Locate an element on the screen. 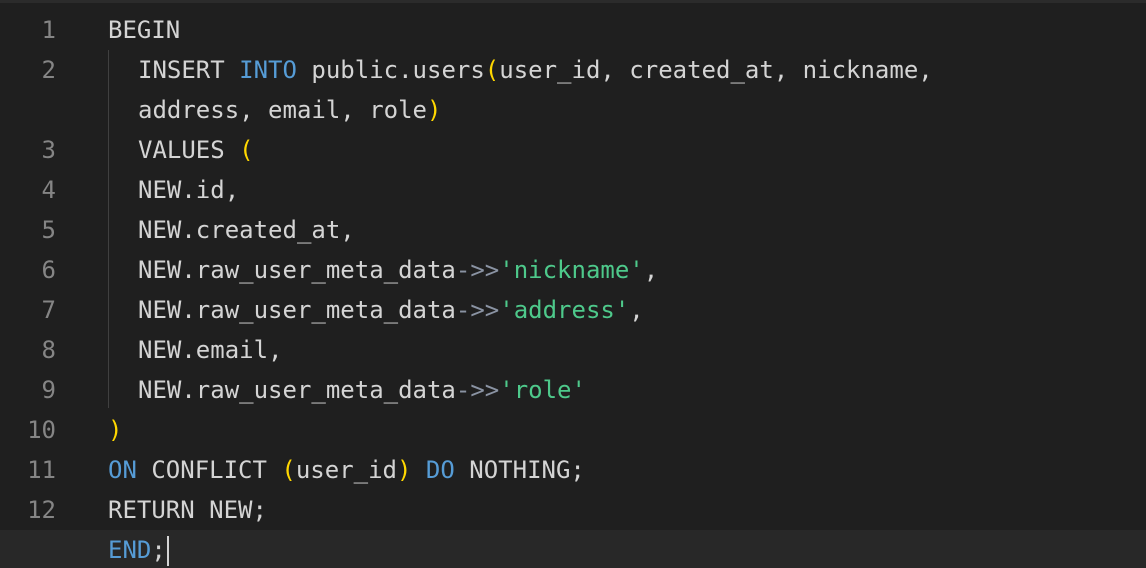 This screenshot has height=568, width=1146. code-token: public.users is located at coordinates (390, 70).